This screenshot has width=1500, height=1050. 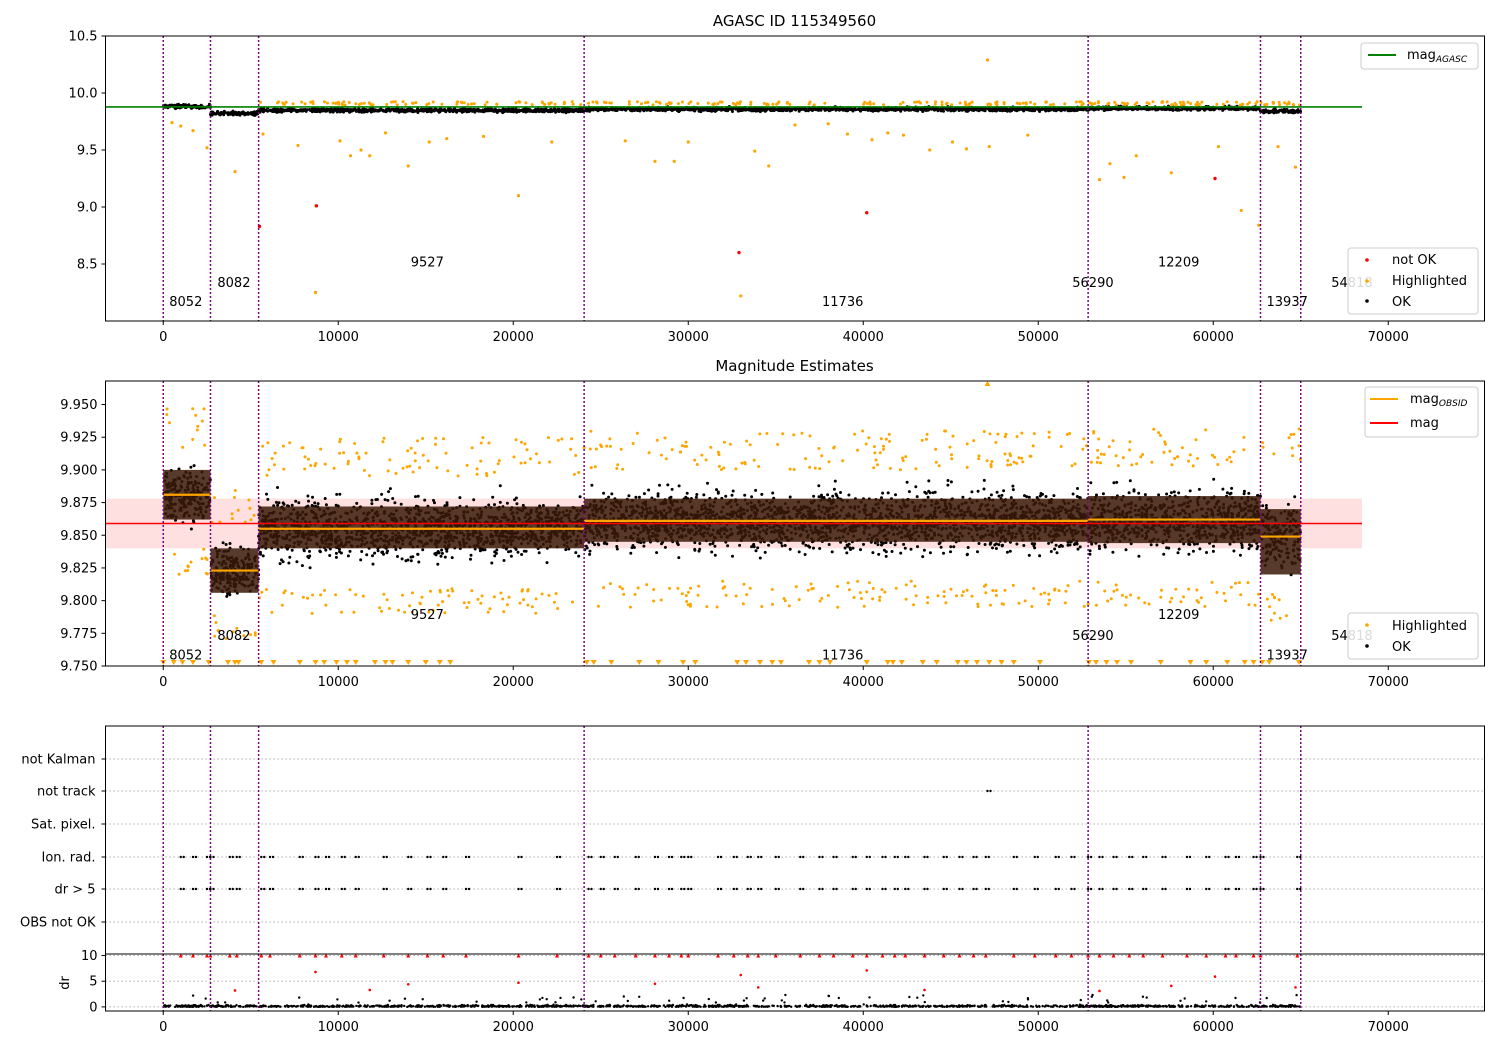 What do you see at coordinates (83, 94) in the screenshot?
I see `y-tick-label: 10.0` at bounding box center [83, 94].